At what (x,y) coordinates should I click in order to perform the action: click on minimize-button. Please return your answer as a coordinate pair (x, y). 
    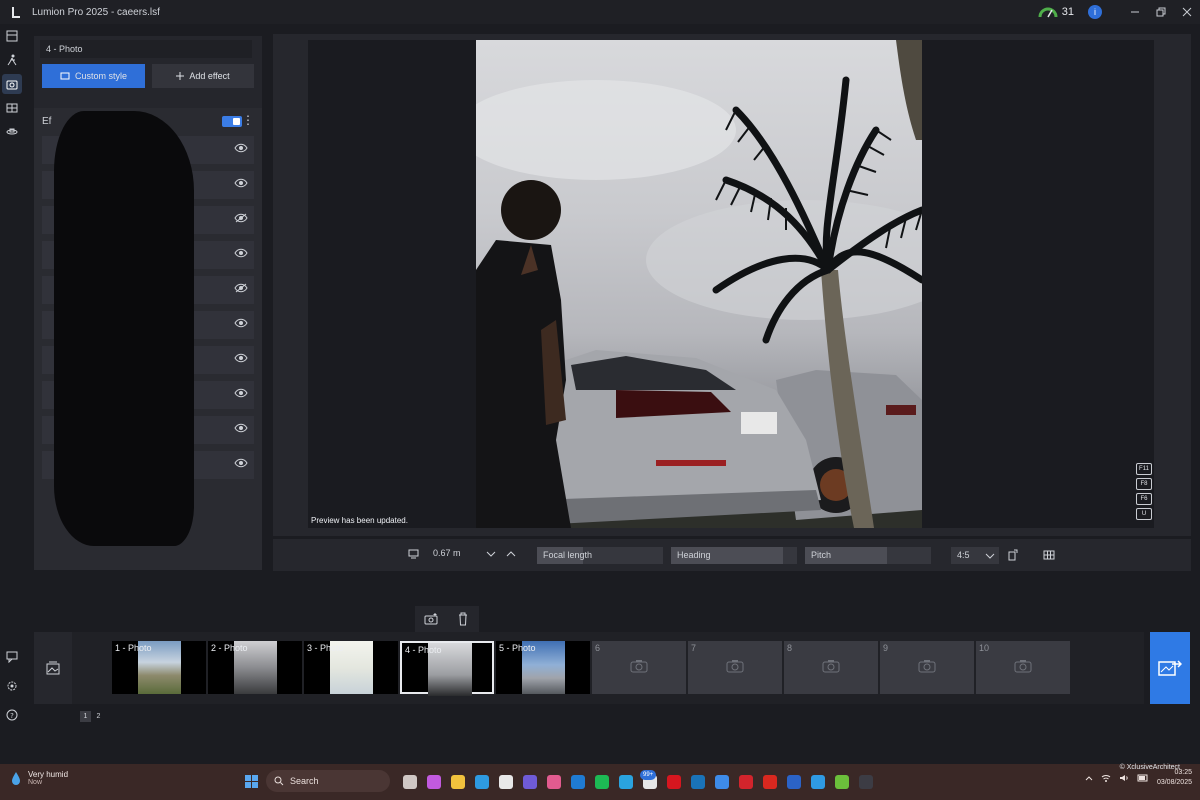
    Looking at the image, I should click on (1135, 12).